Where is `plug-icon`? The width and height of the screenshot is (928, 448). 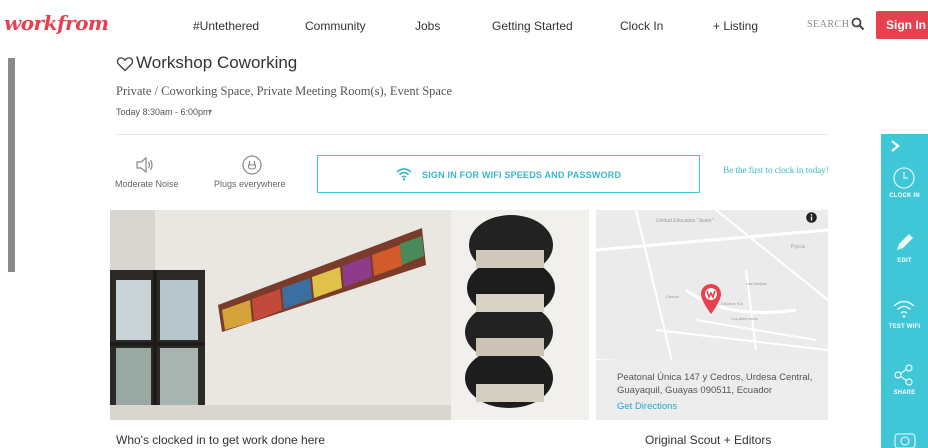 plug-icon is located at coordinates (252, 165).